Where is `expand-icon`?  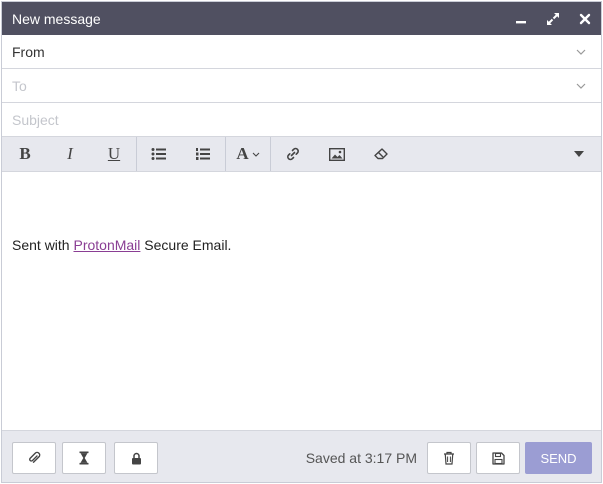 expand-icon is located at coordinates (553, 18).